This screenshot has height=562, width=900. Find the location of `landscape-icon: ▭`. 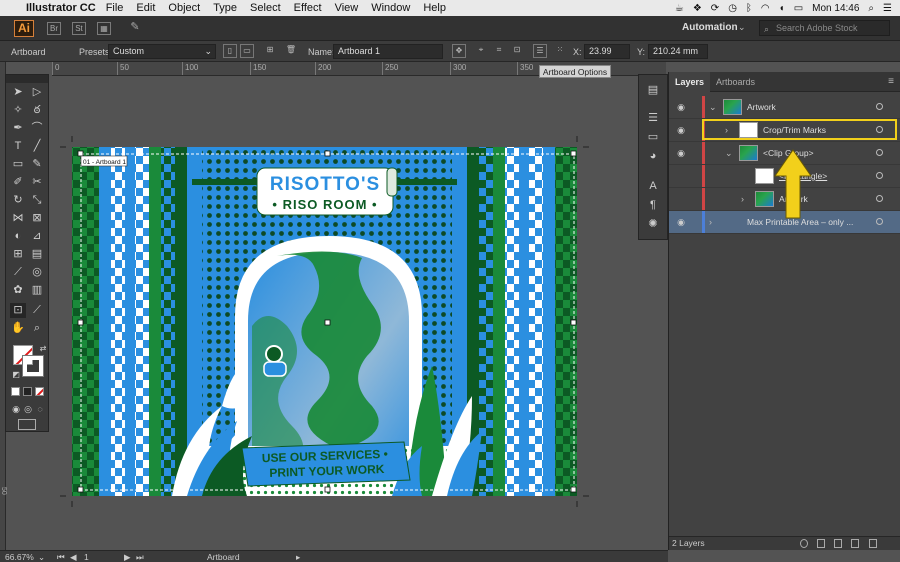

landscape-icon: ▭ is located at coordinates (247, 51).